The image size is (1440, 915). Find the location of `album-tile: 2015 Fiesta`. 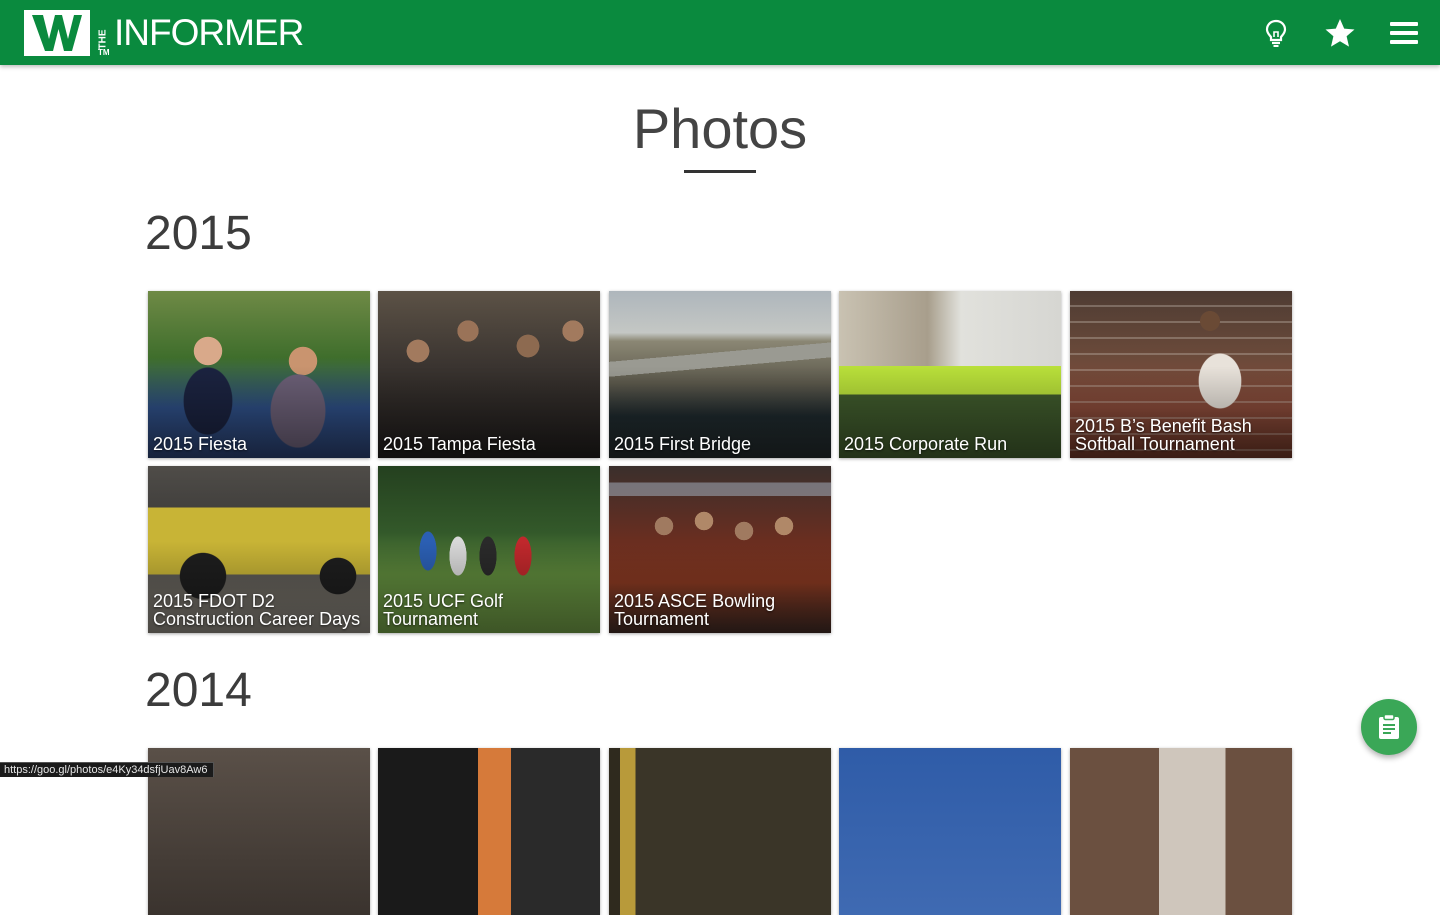

album-tile: 2015 Fiesta is located at coordinates (259, 374).